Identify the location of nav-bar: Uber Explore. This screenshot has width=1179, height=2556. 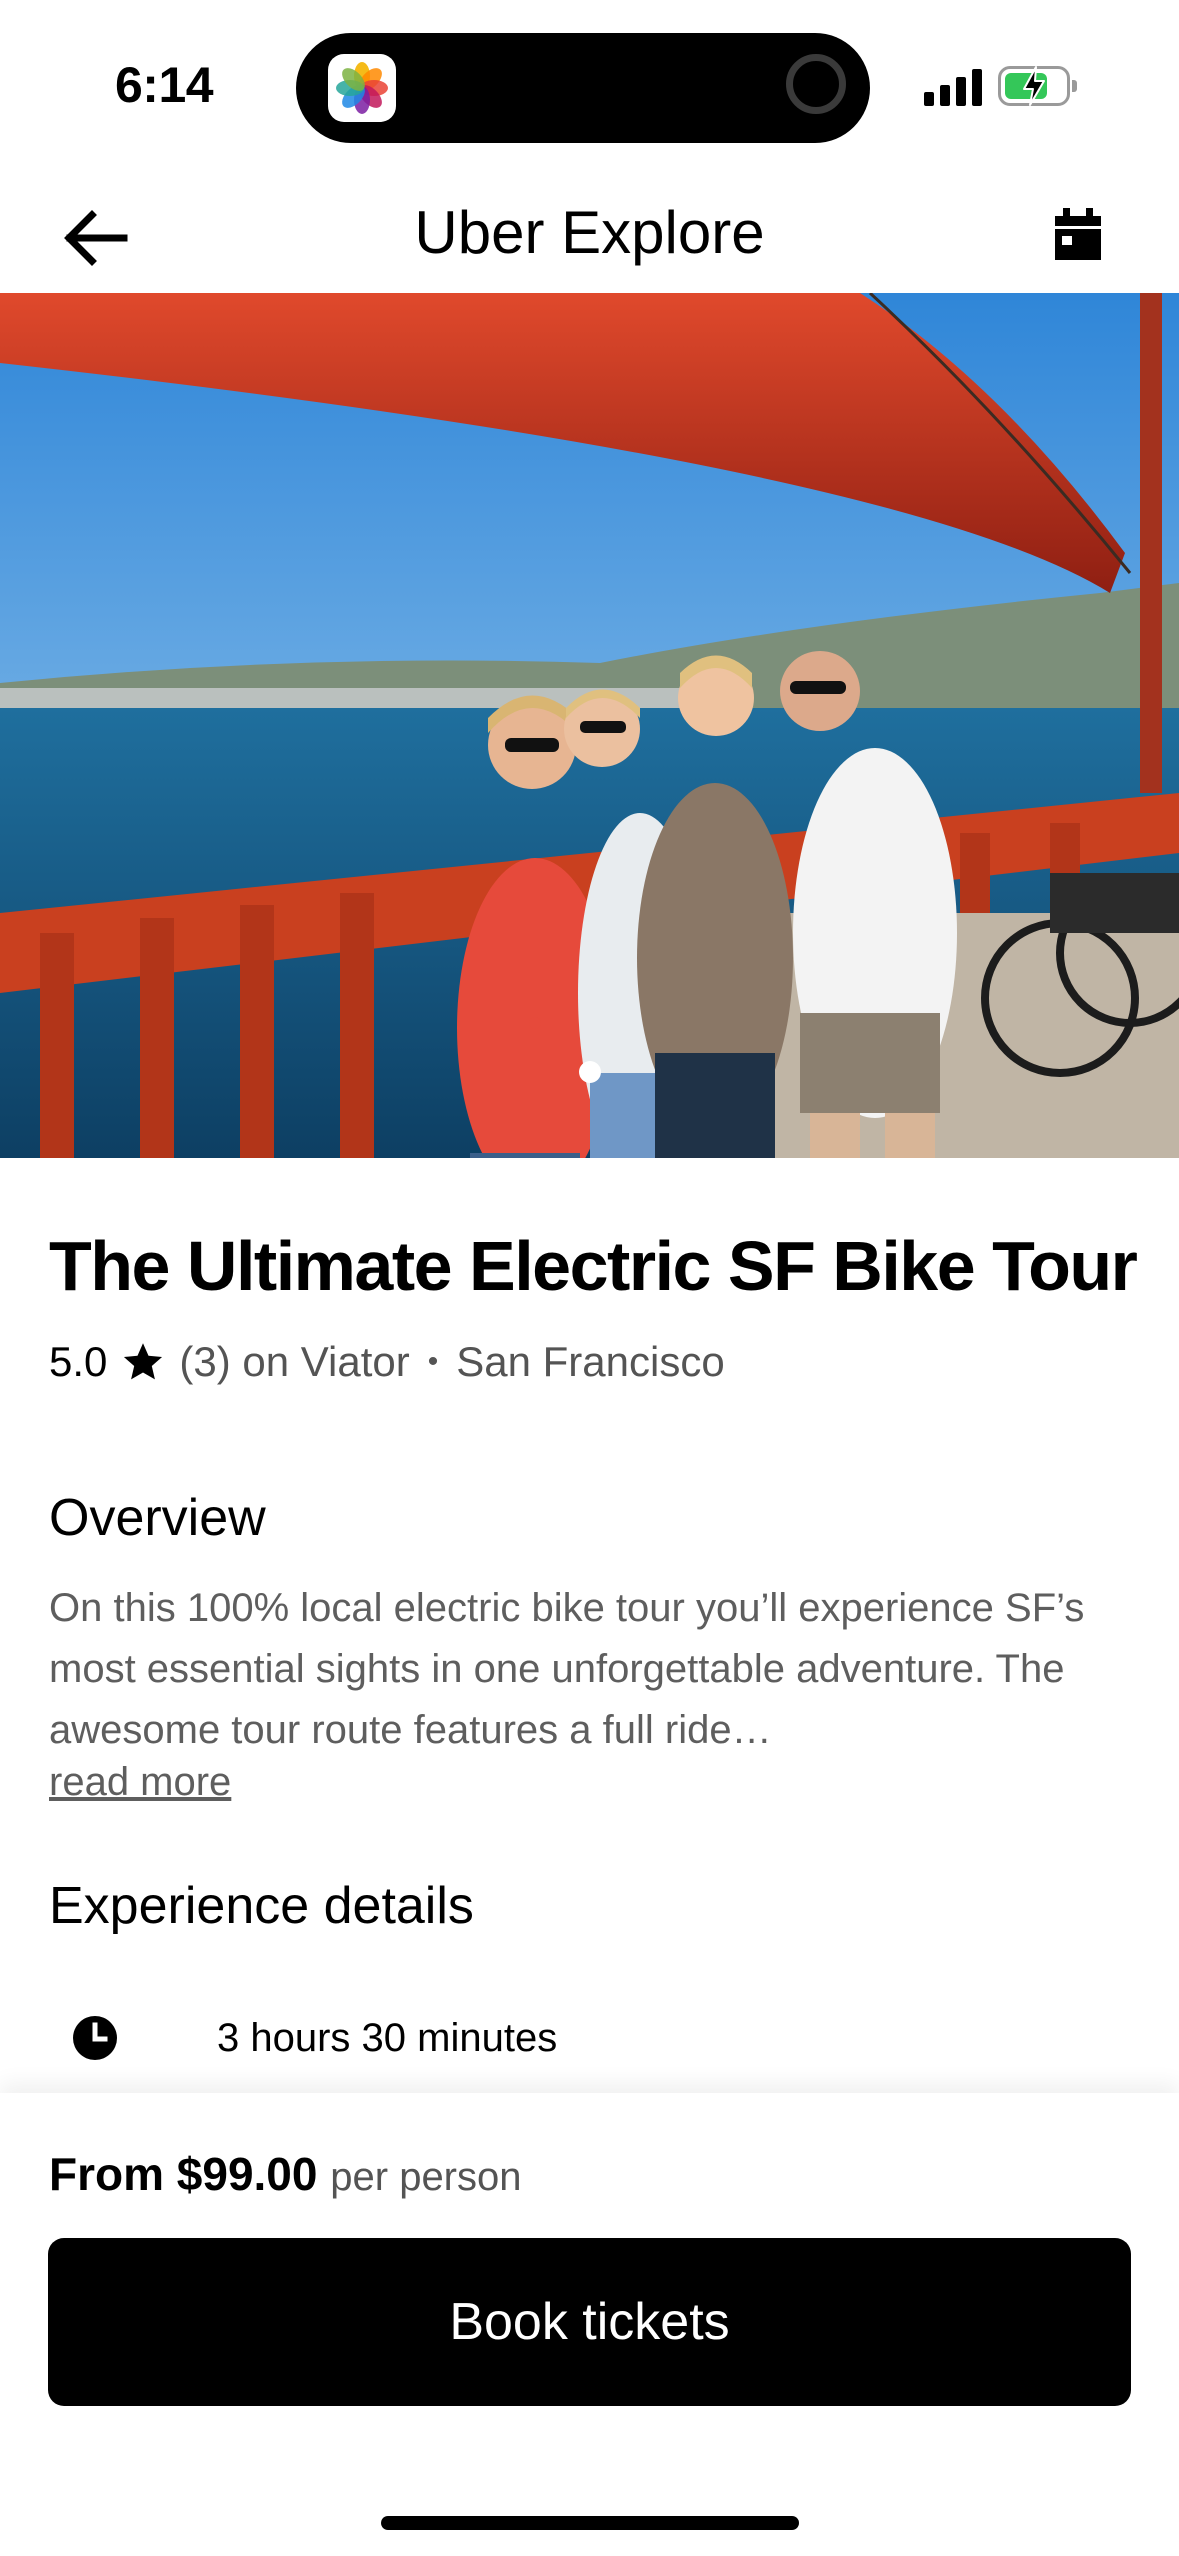
(589, 232).